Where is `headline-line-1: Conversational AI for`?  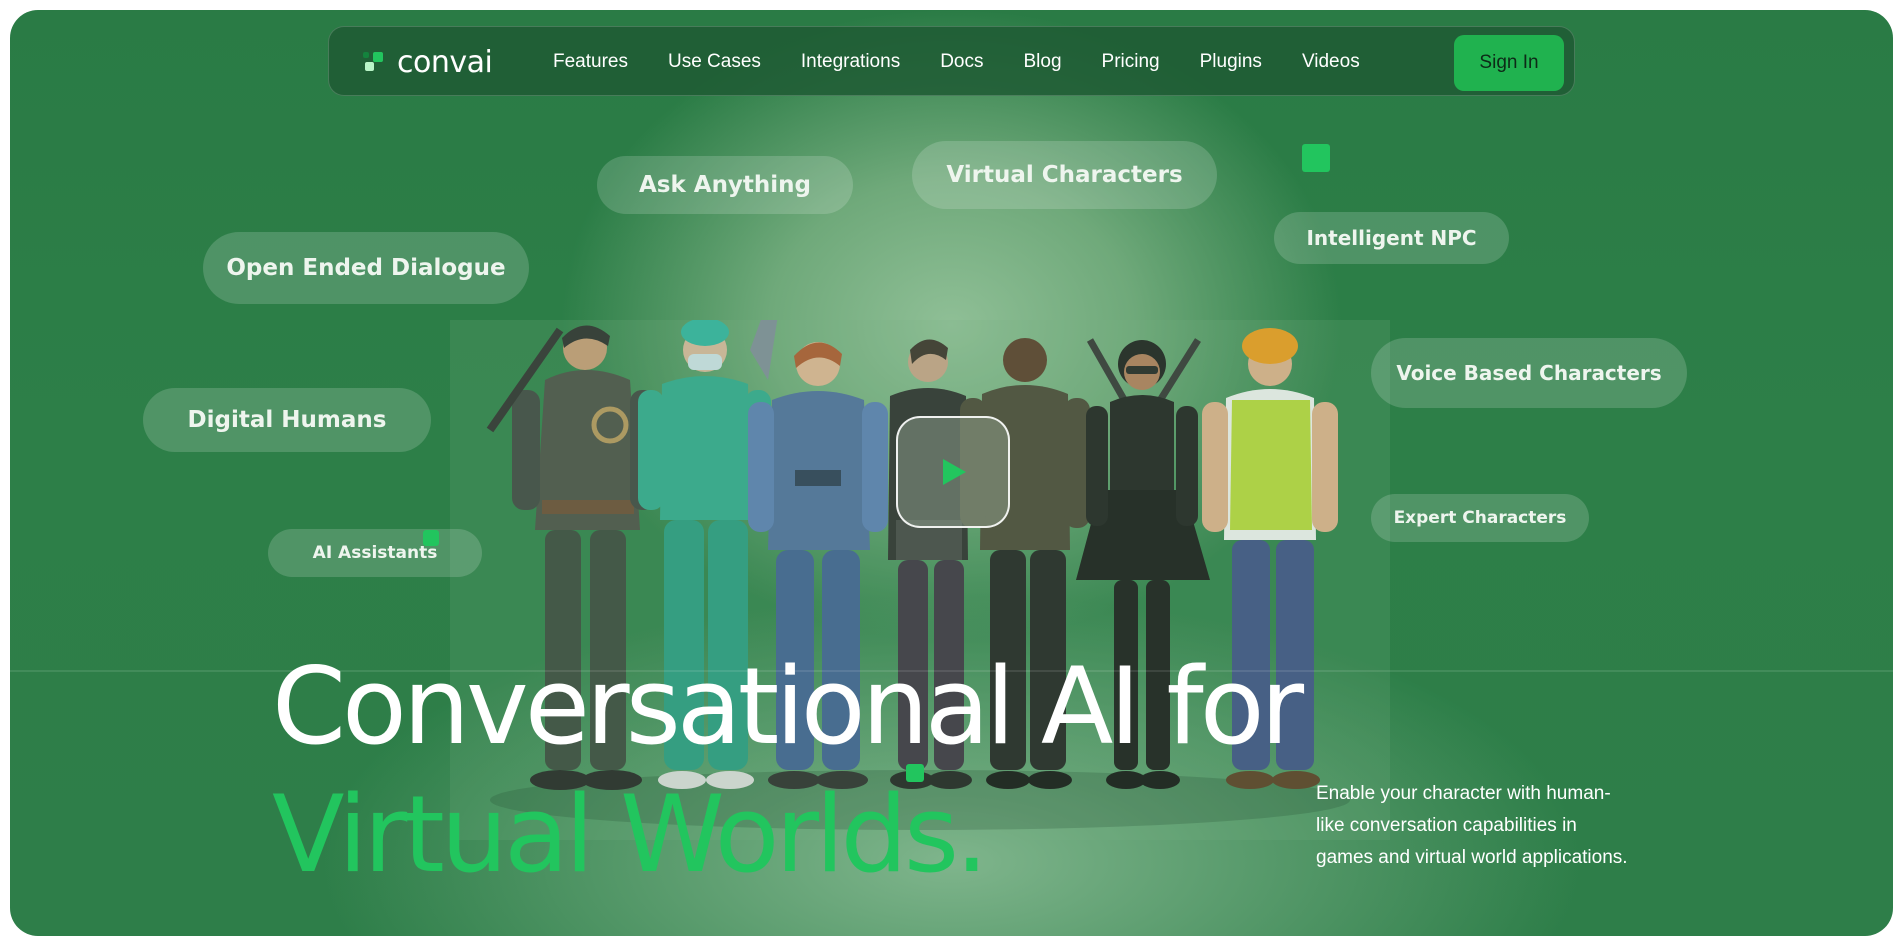 headline-line-1: Conversational AI for is located at coordinates (788, 706).